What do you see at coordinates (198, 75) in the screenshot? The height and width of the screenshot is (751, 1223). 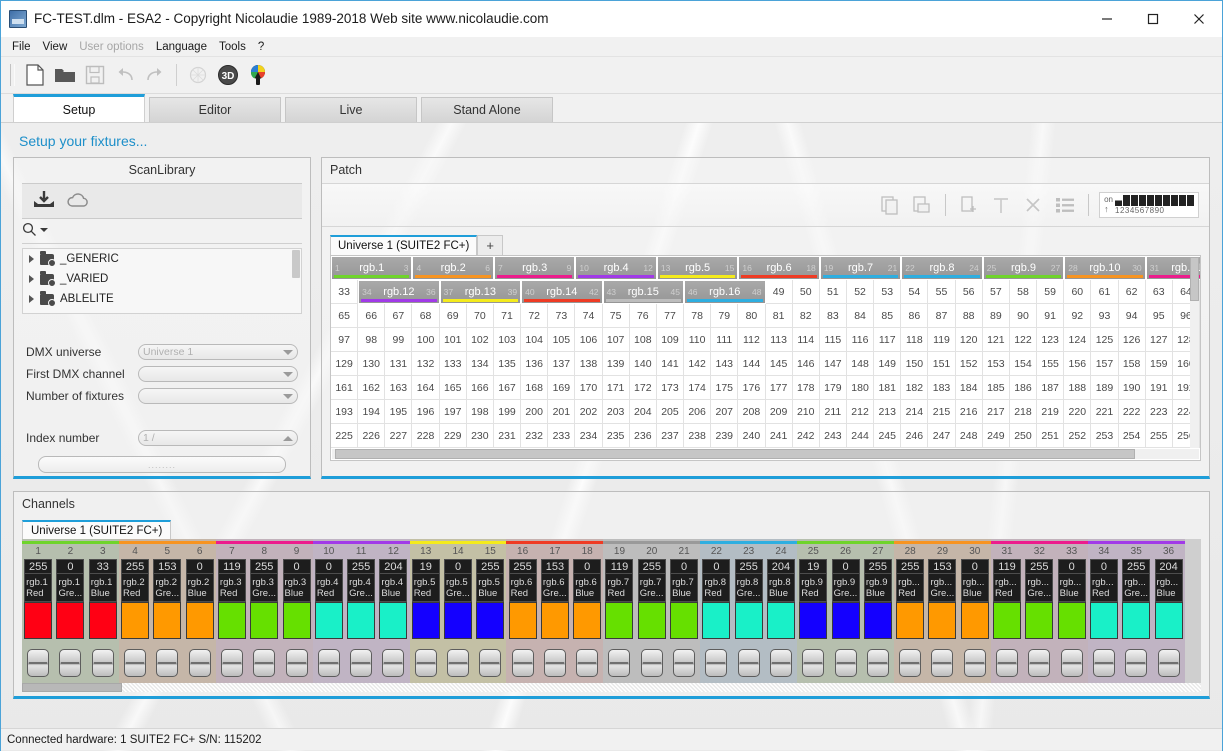 I see `3d-preview-2d-icon` at bounding box center [198, 75].